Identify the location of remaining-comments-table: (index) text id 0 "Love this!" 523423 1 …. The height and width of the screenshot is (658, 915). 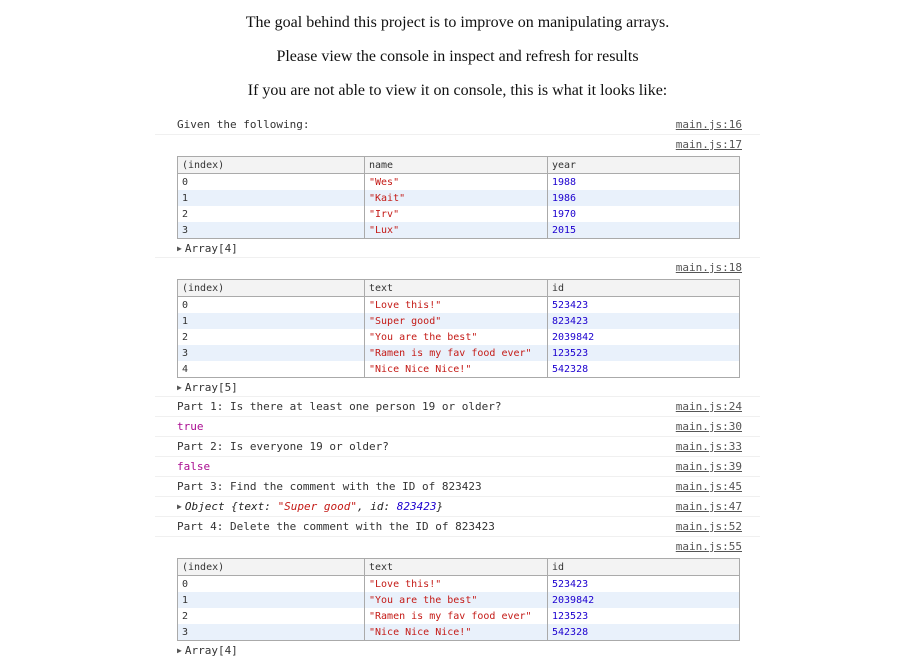
(458, 599).